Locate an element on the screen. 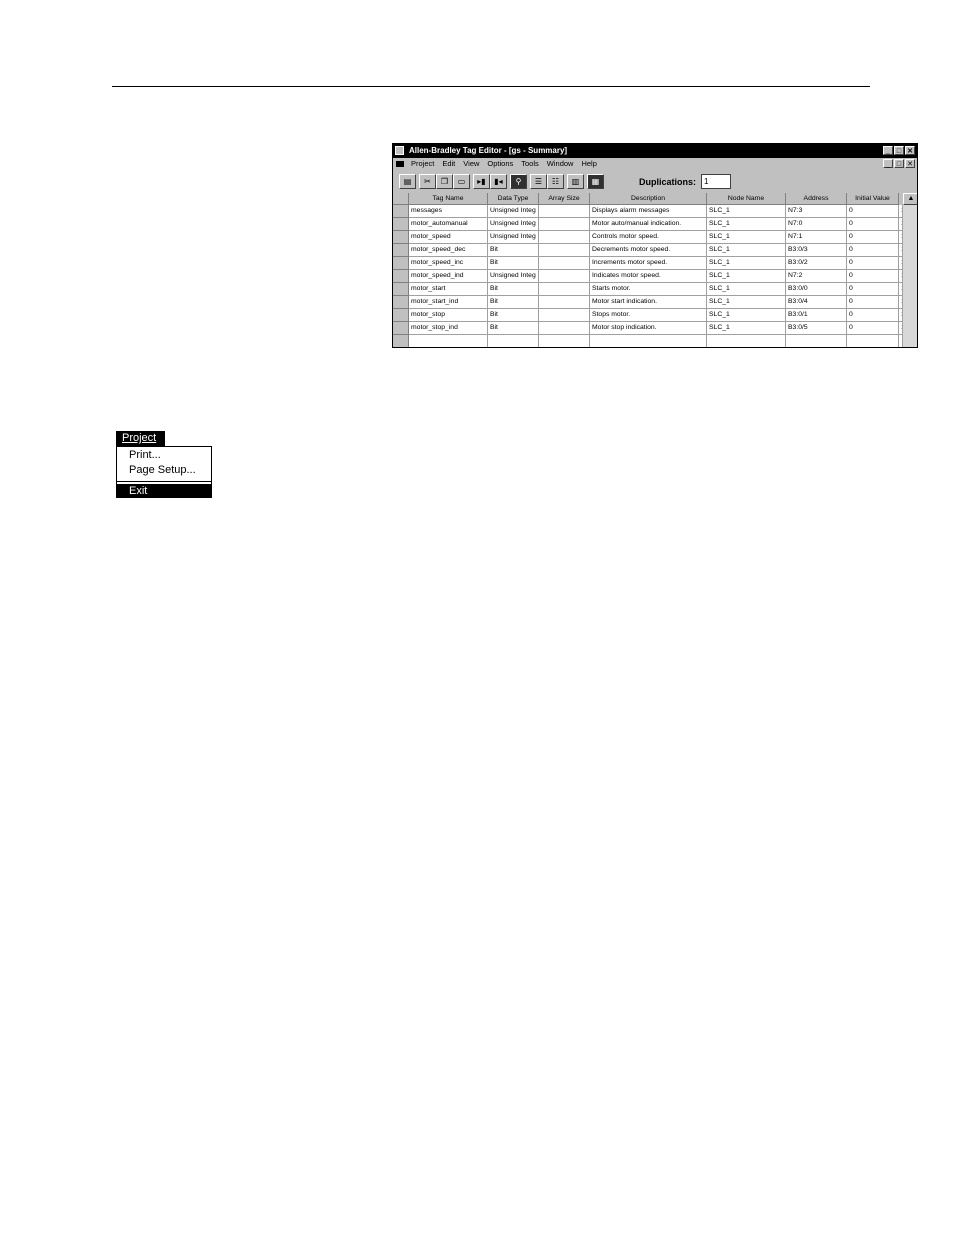 The image size is (954, 1235). delete-row-icon: ▮◂ is located at coordinates (498, 181).